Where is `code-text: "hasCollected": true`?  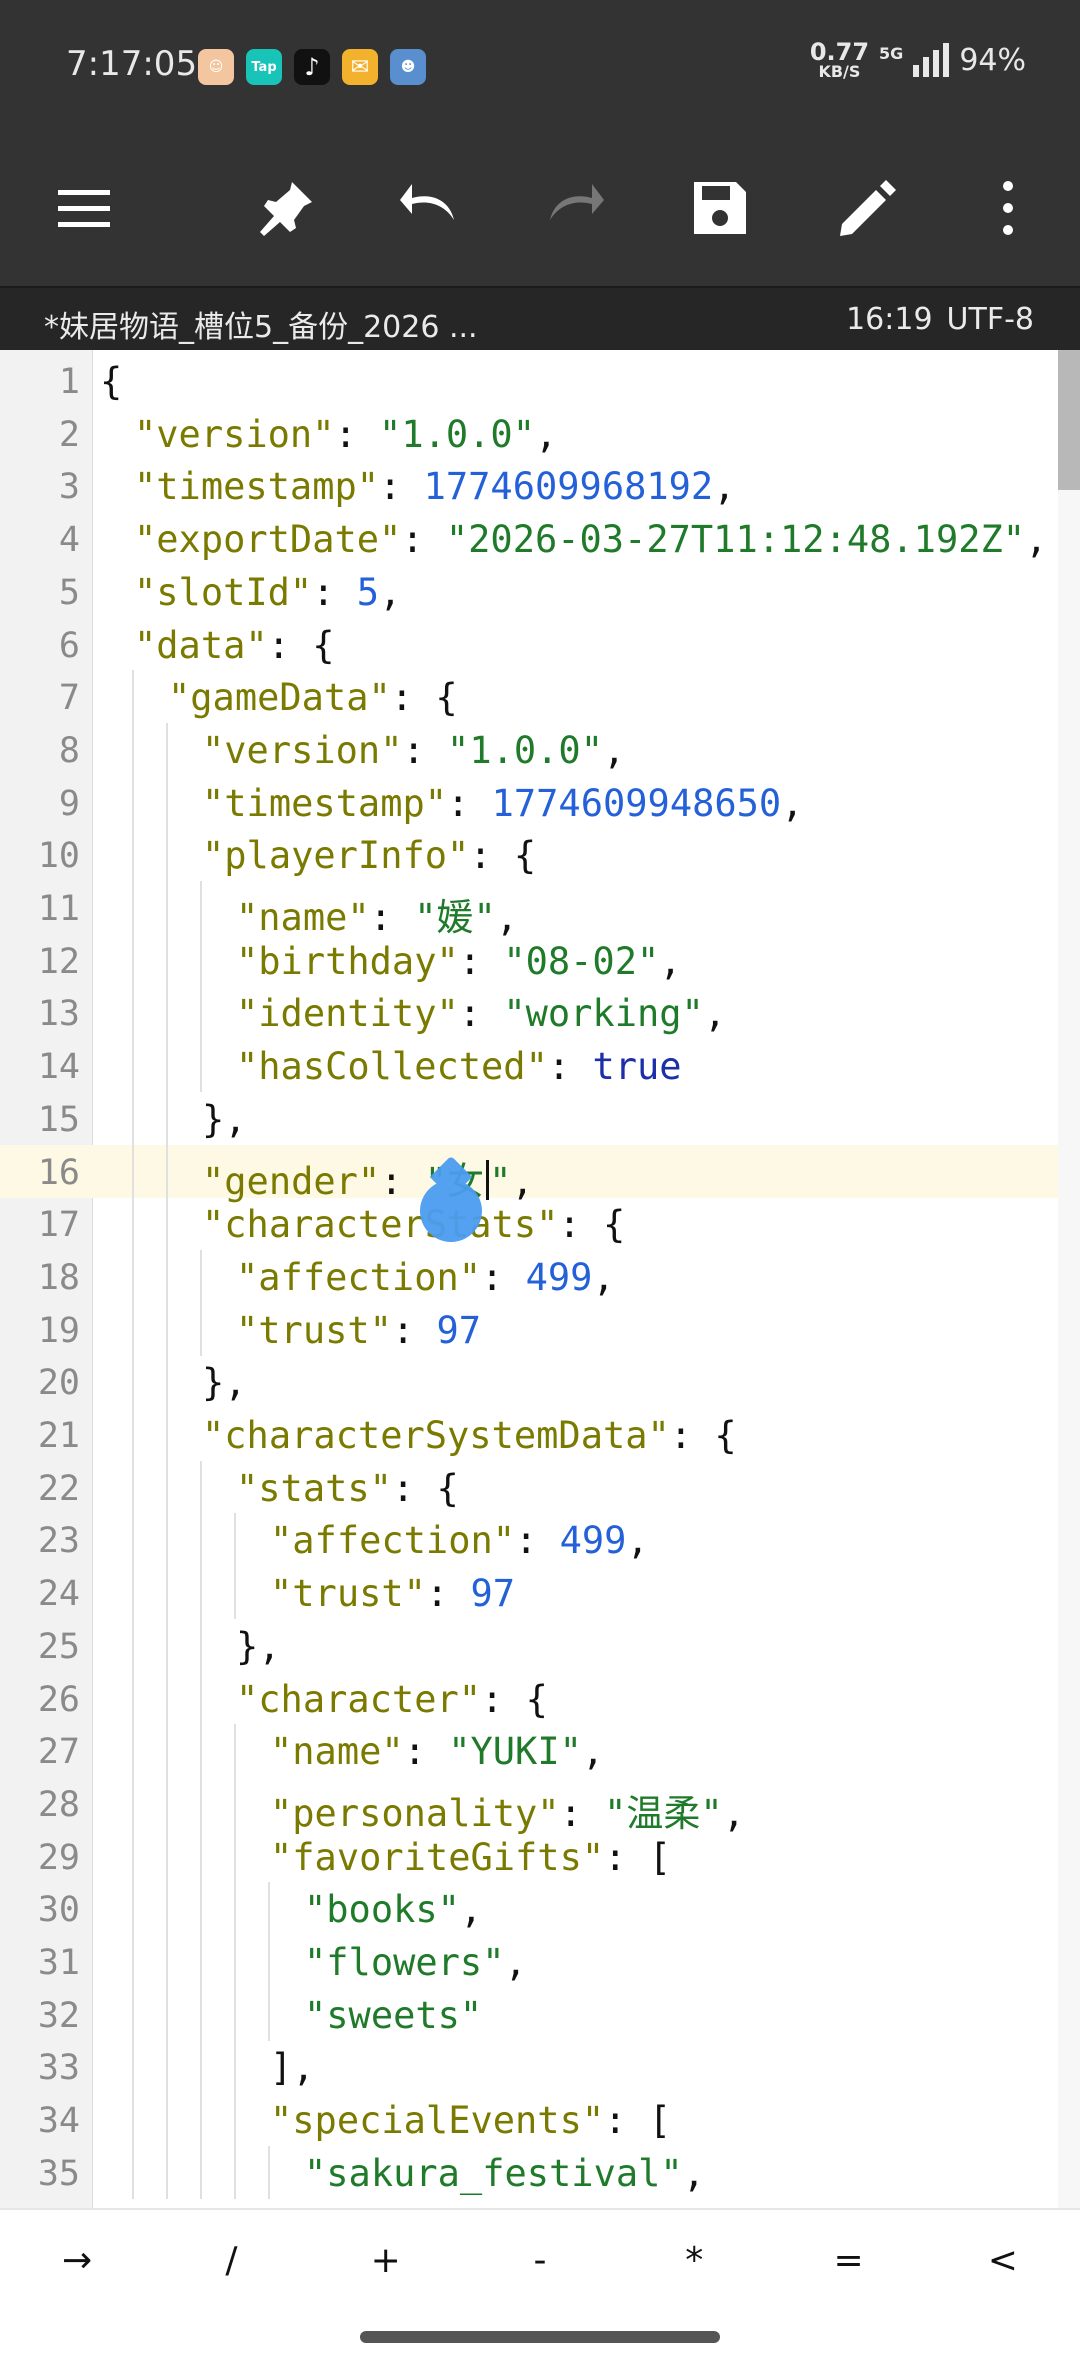
code-text: "hasCollected": true is located at coordinates (459, 1066).